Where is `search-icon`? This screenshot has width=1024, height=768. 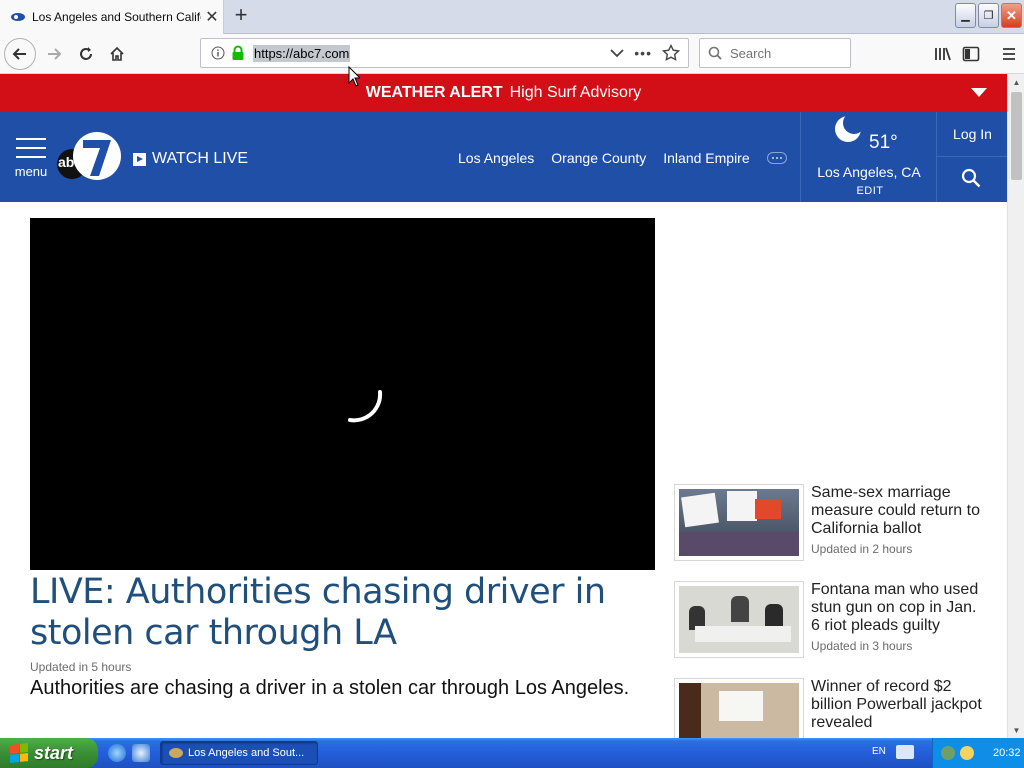 search-icon is located at coordinates (715, 53).